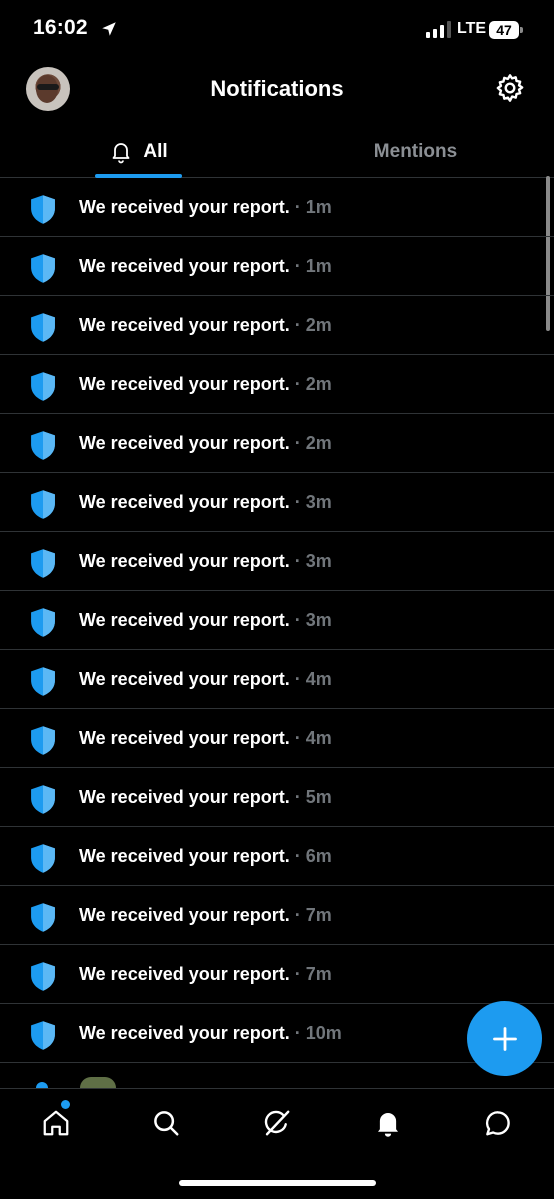 The image size is (554, 1199). I want to click on notification-tabs: All Mentions, so click(277, 152).